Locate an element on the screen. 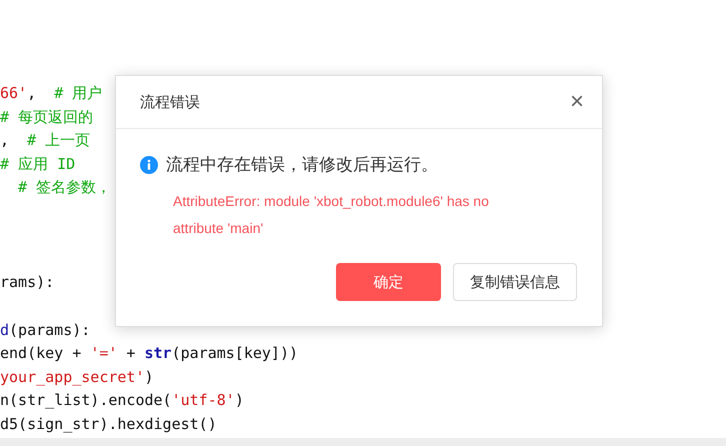  code-token: end(key + is located at coordinates (41, 353).